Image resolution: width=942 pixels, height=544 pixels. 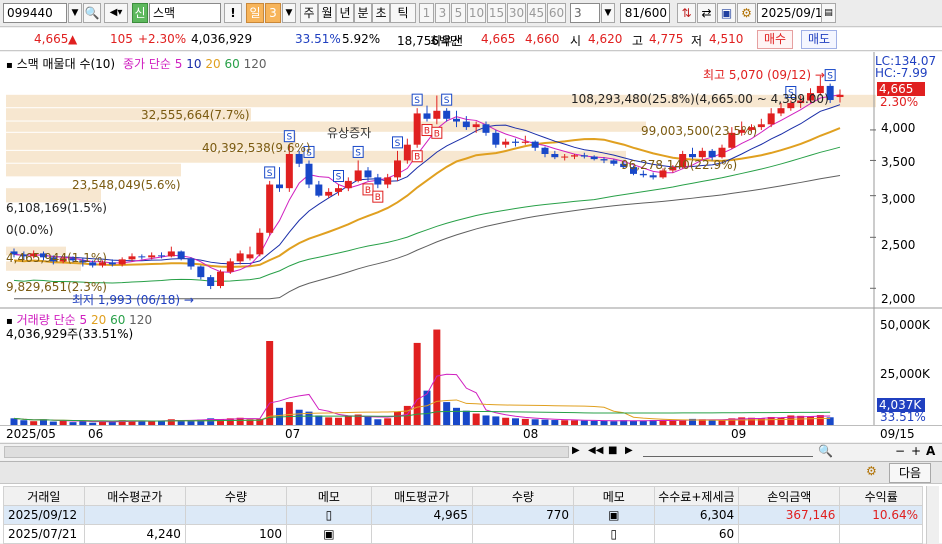 What do you see at coordinates (116, 13) in the screenshot?
I see `speaker-icon: ◀▾` at bounding box center [116, 13].